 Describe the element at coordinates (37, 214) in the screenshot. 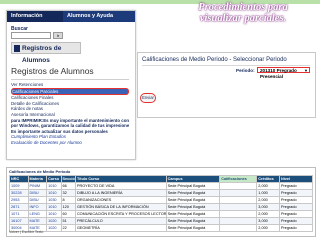

I see `table-cell: LENG` at that location.